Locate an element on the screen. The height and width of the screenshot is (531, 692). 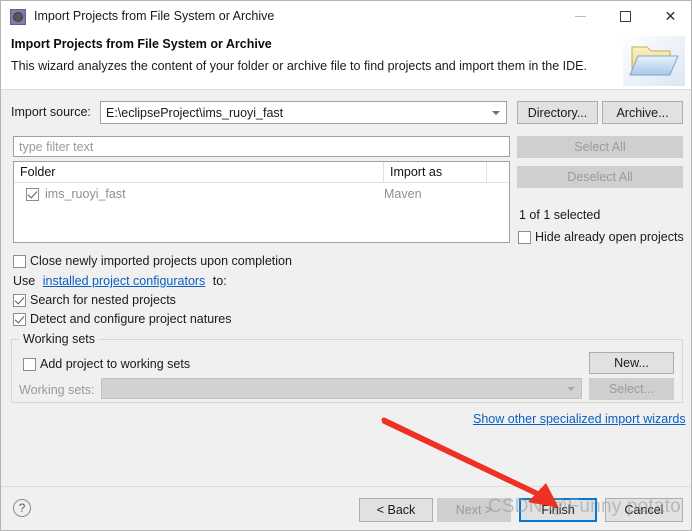
filter-input: type filter text is located at coordinates (261, 146).